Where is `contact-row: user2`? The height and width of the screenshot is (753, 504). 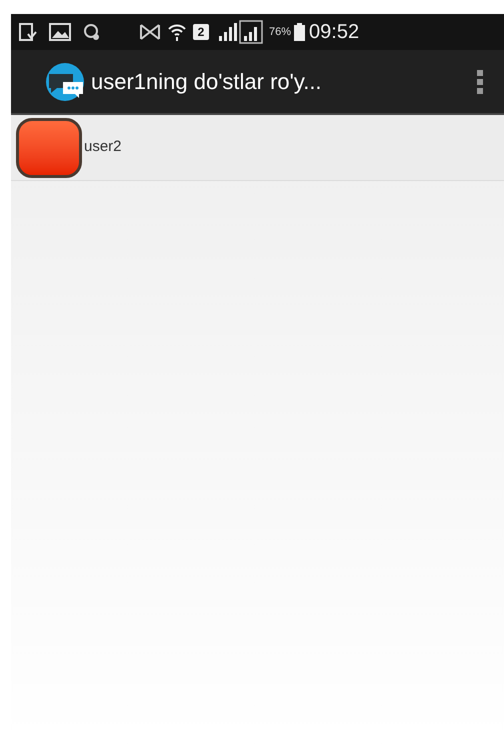
contact-row: user2 is located at coordinates (257, 148).